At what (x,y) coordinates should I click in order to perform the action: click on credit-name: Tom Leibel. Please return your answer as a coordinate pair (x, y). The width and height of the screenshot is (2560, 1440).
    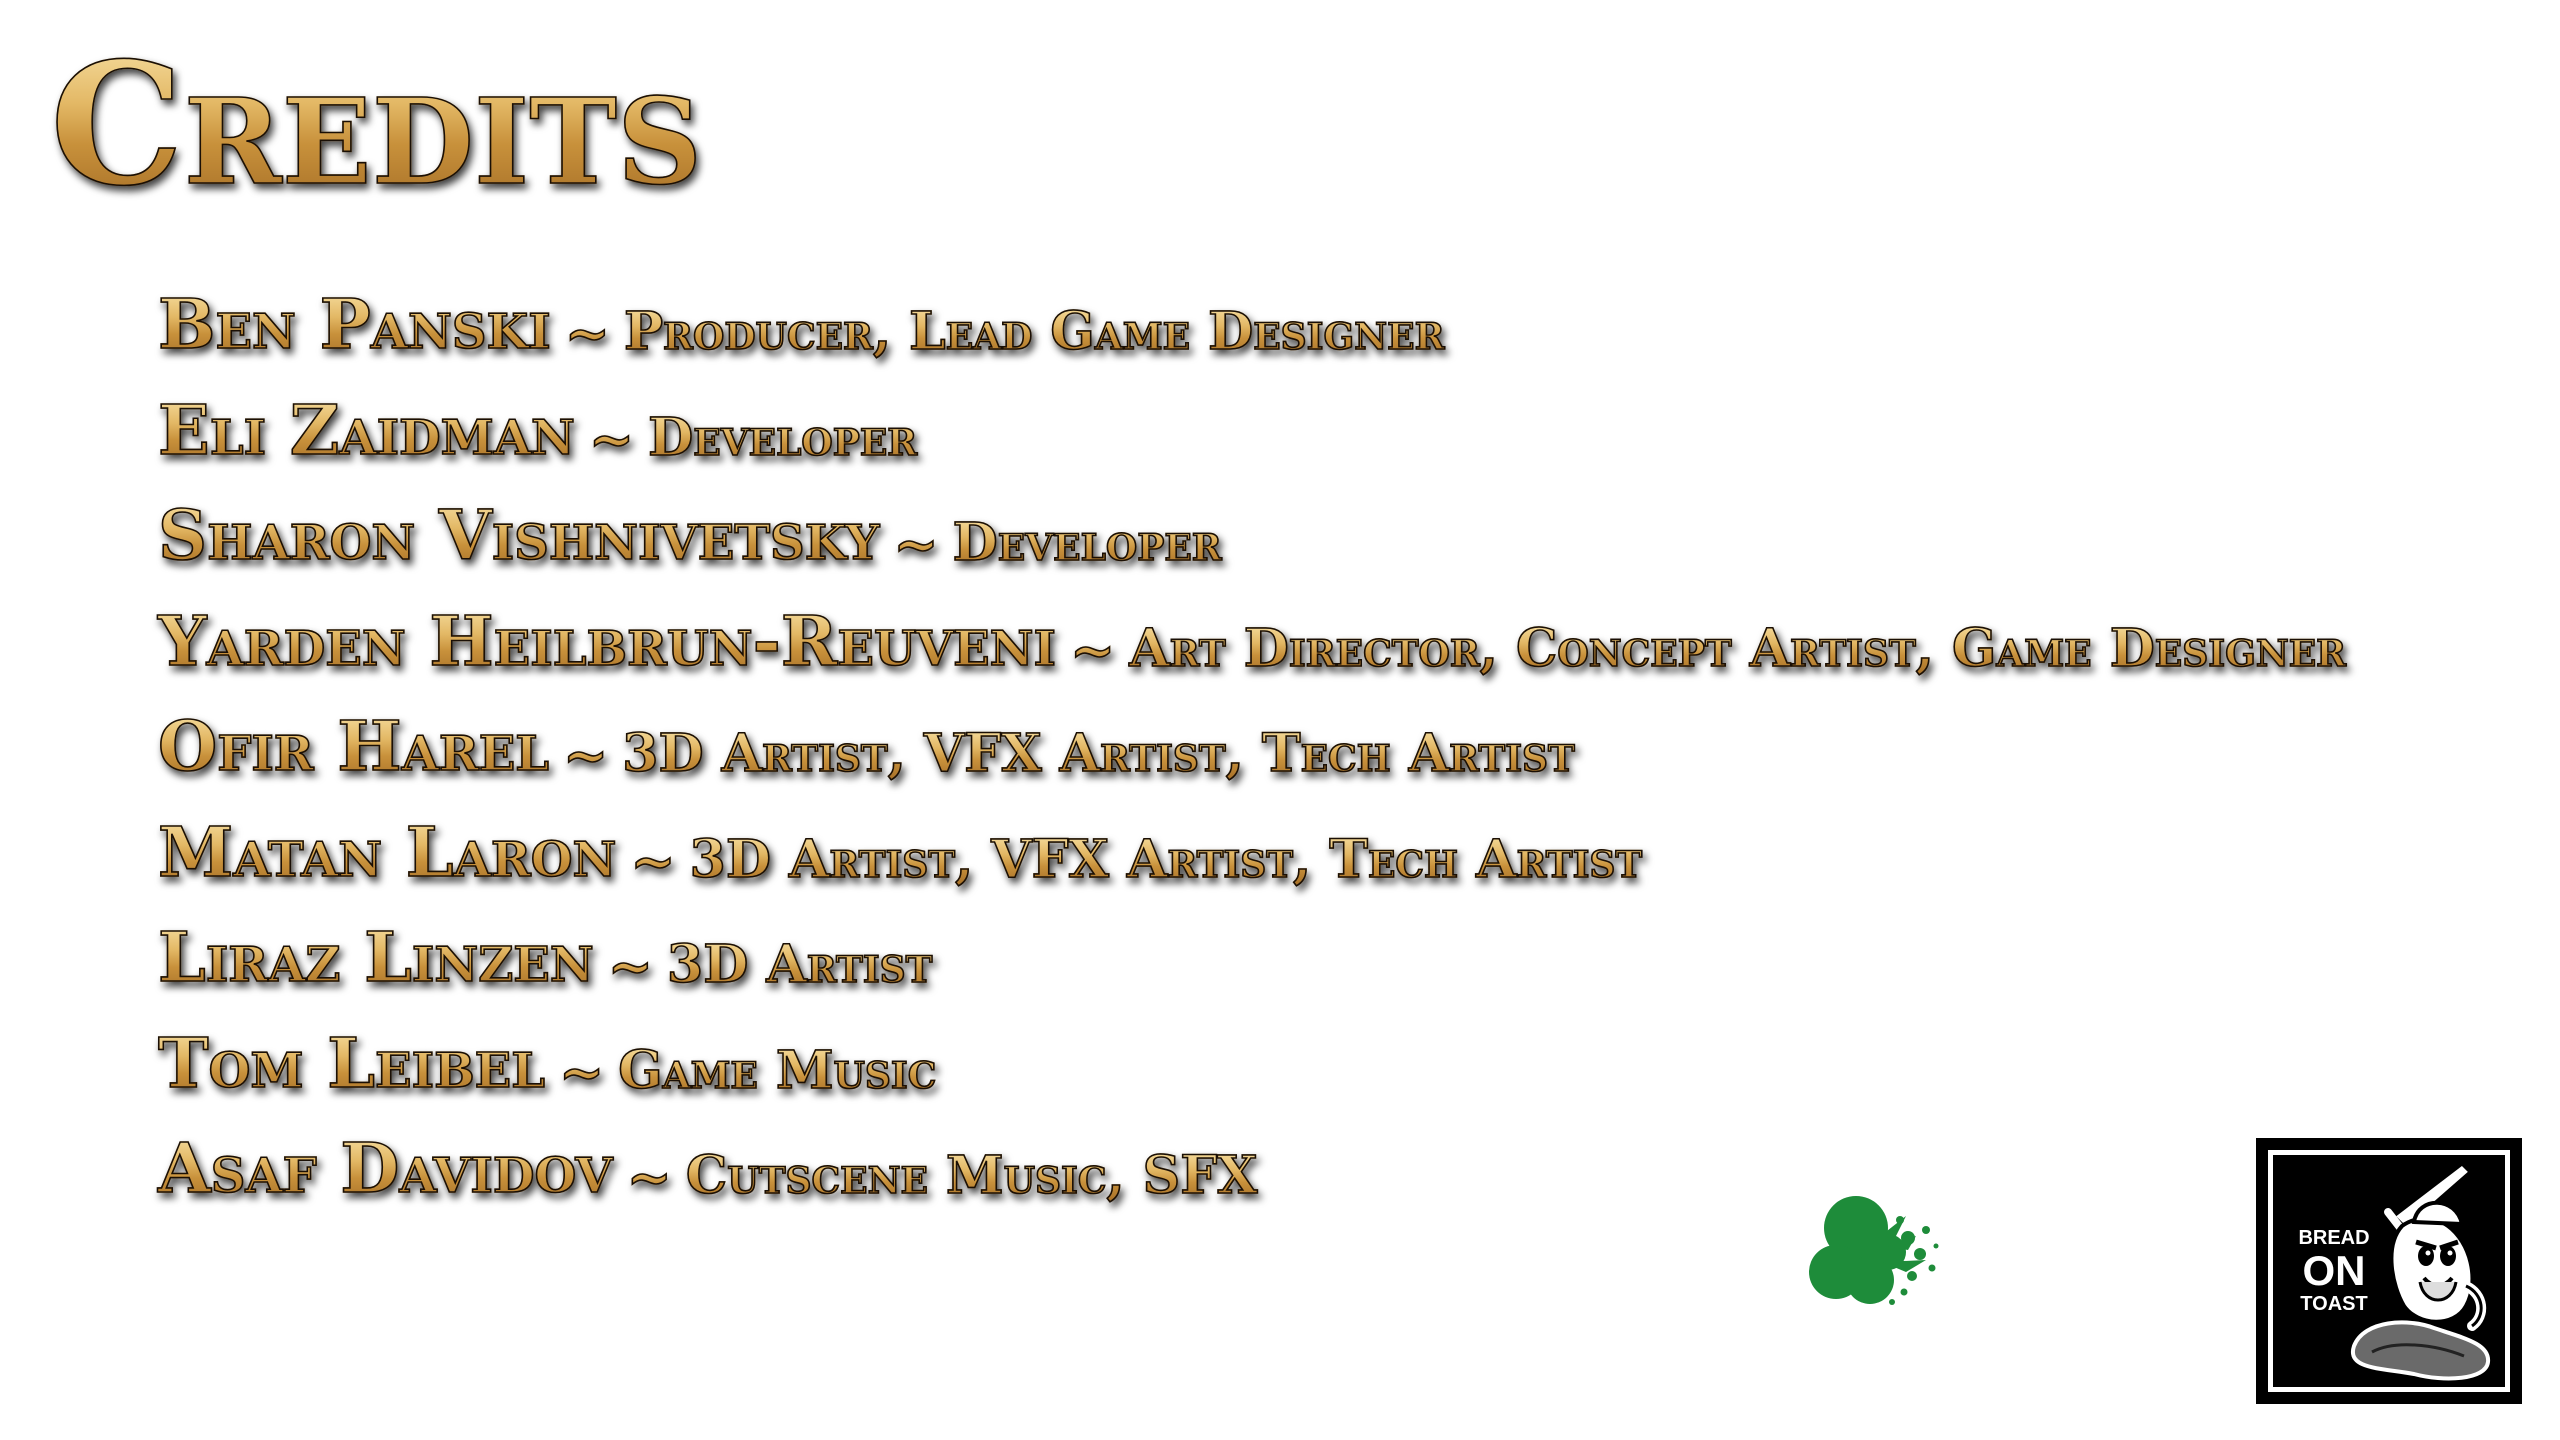
    Looking at the image, I should click on (351, 1063).